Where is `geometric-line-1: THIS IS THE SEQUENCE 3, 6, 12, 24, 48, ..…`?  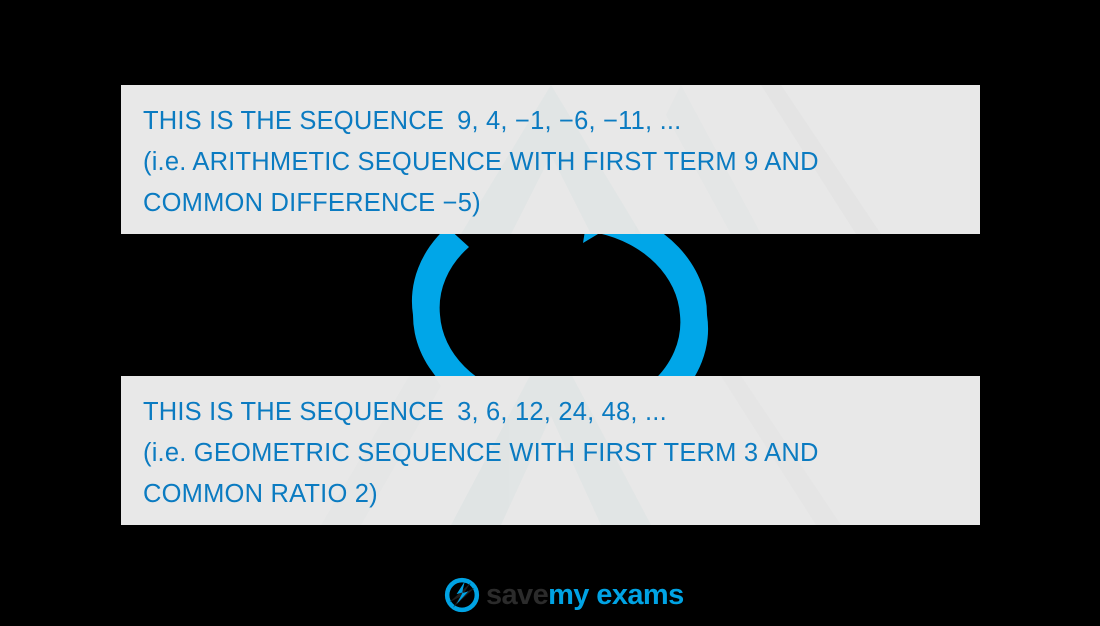 geometric-line-1: THIS IS THE SEQUENCE 3, 6, 12, 24, 48, ..… is located at coordinates (551, 412).